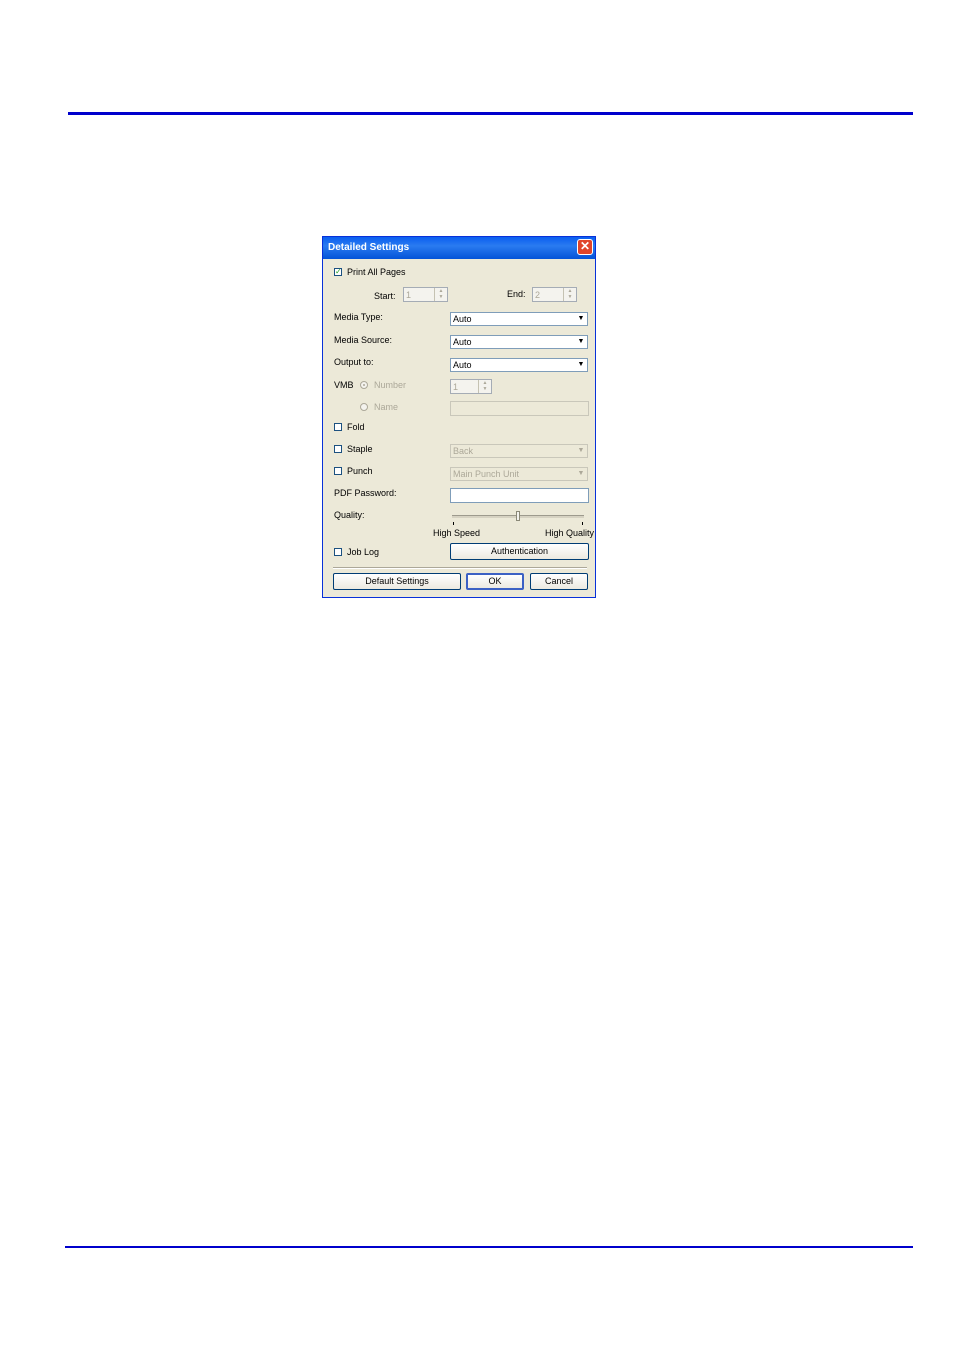 The height and width of the screenshot is (1350, 954). I want to click on vmb-number-spinner: 1 ▲ ▼, so click(471, 386).